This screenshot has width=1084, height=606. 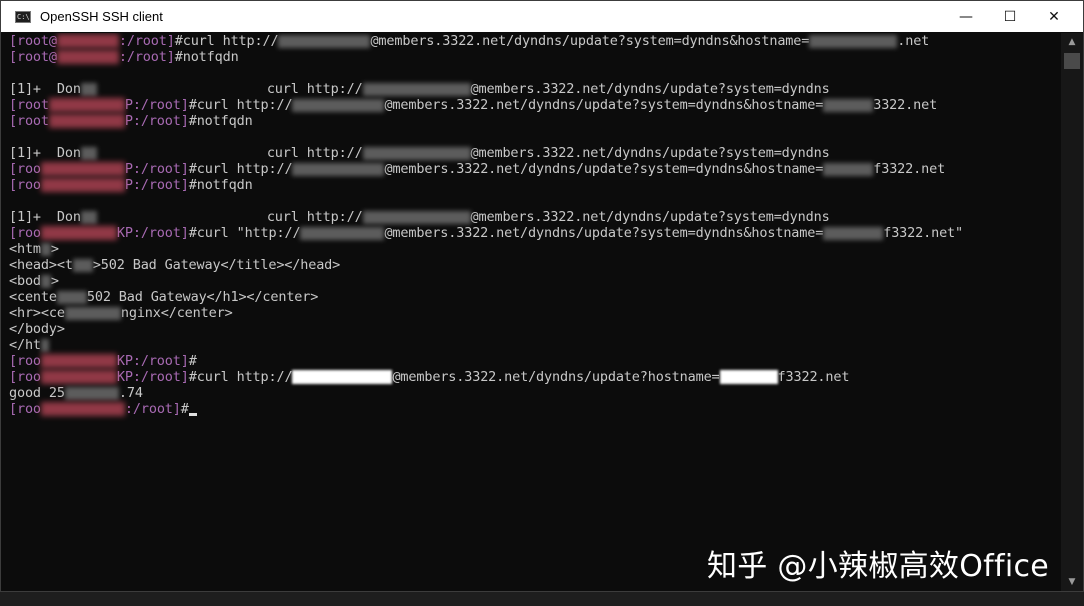 What do you see at coordinates (34, 249) in the screenshot?
I see `terminal-line: <htm >` at bounding box center [34, 249].